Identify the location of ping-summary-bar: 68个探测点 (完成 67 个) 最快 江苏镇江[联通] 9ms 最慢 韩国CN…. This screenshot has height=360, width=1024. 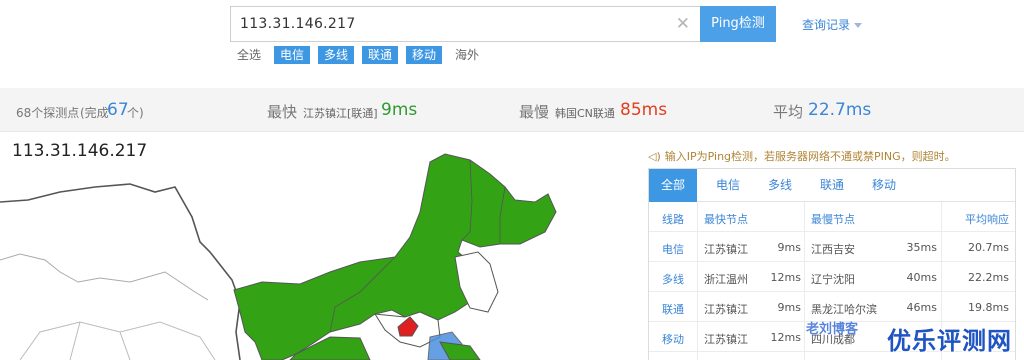
(512, 110).